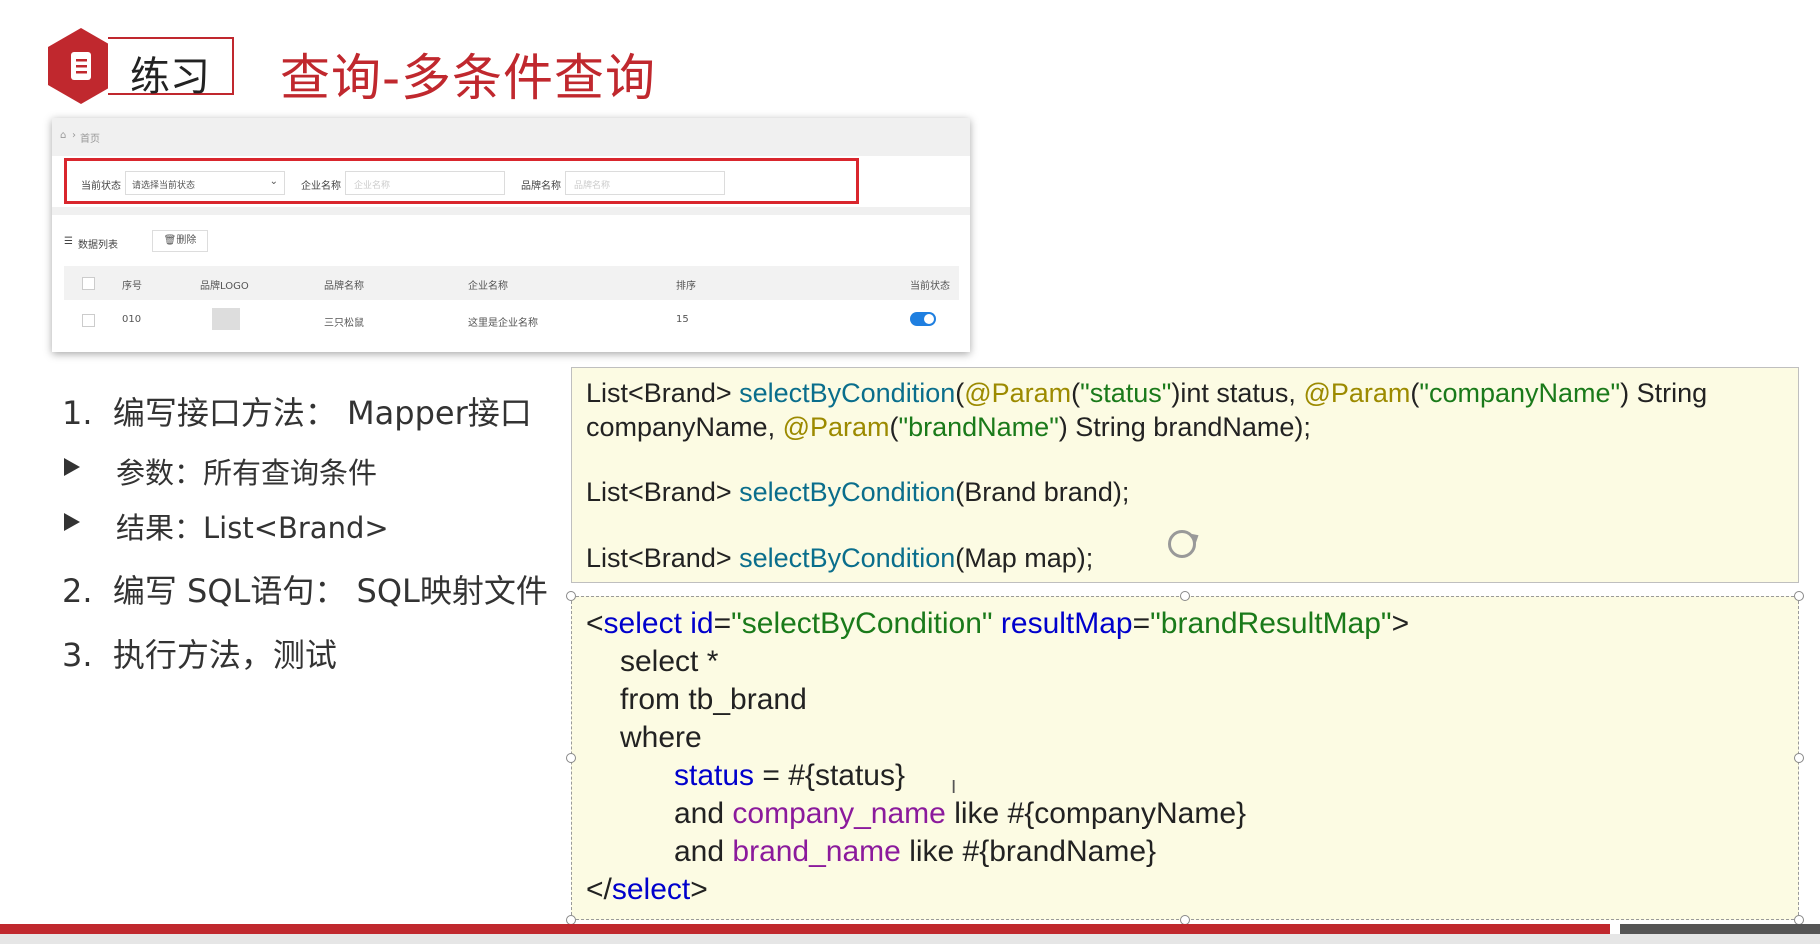 Image resolution: width=1820 pixels, height=944 pixels. What do you see at coordinates (840, 558) in the screenshot?
I see `code-line: List<Brand> selectByCondition(Map map);` at bounding box center [840, 558].